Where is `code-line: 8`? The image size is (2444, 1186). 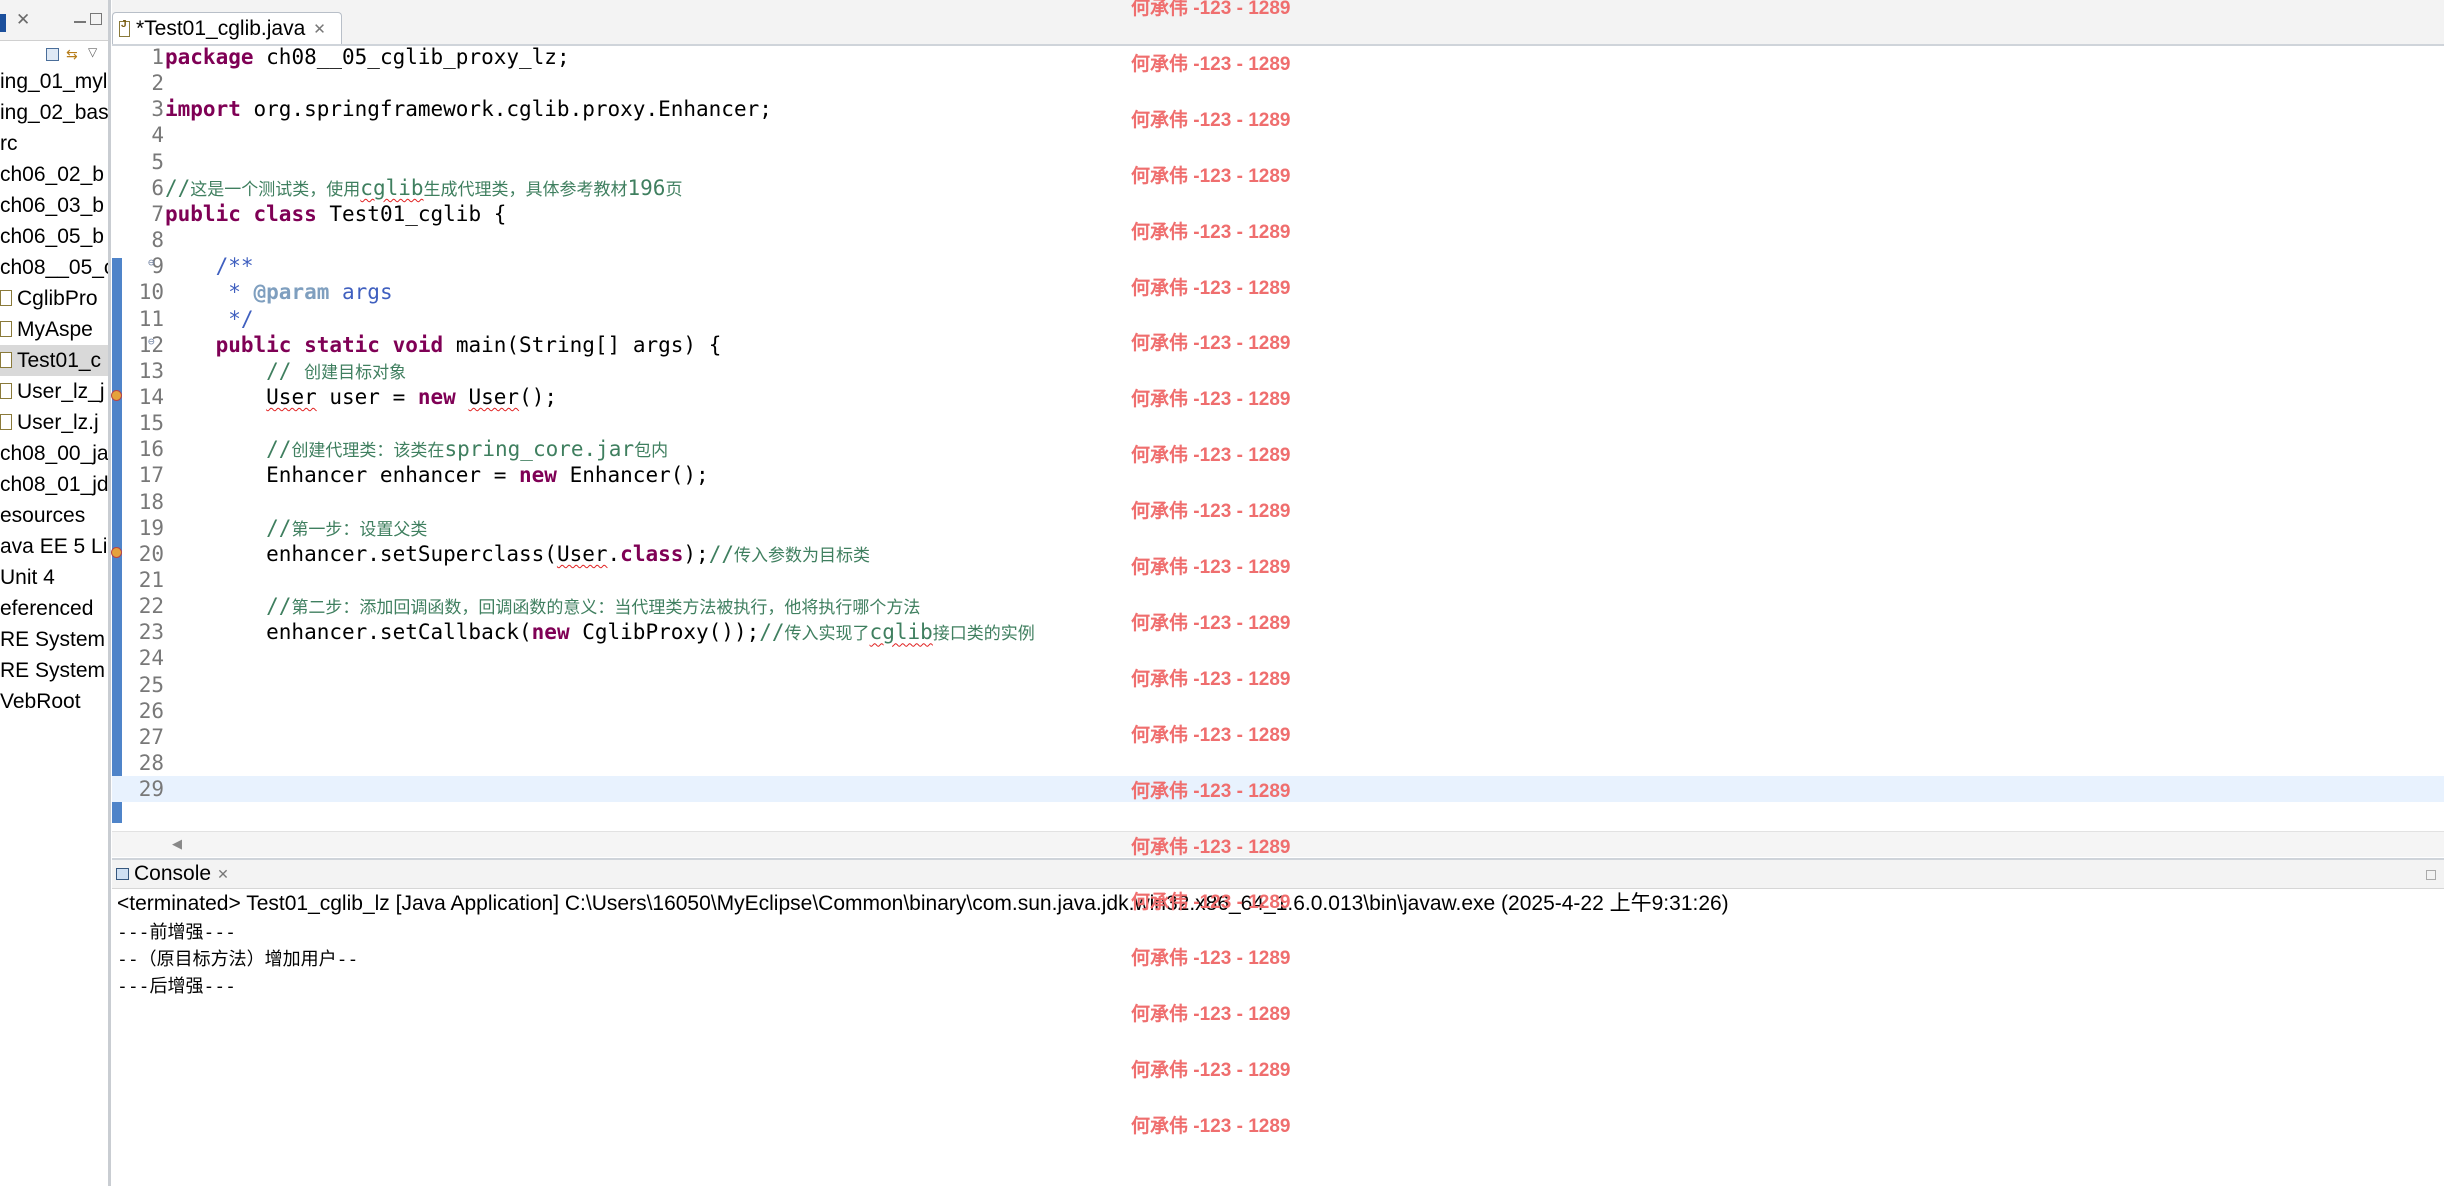
code-line: 8 is located at coordinates (1278, 240).